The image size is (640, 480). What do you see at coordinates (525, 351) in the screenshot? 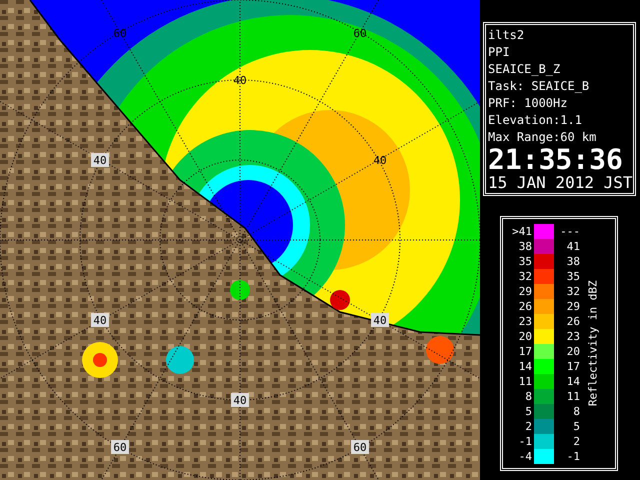
I see `legend-low-label: 17` at bounding box center [525, 351].